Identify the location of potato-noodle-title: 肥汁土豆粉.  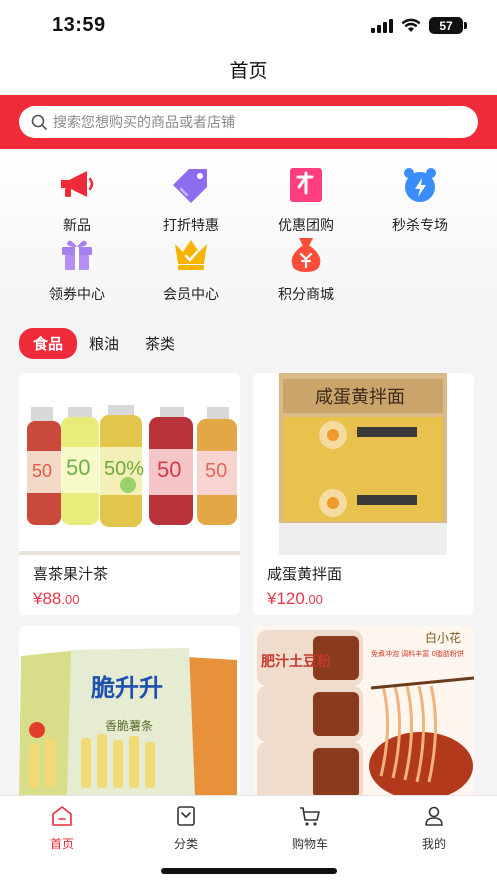
(296, 661).